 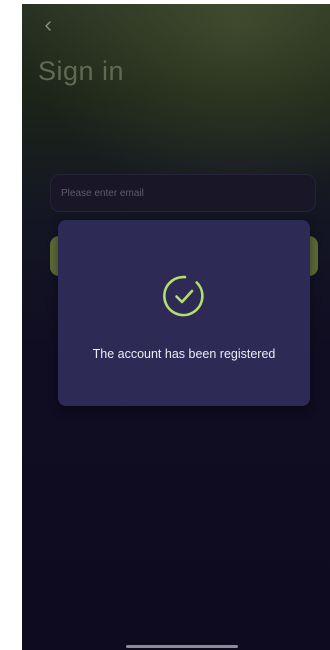 I want to click on page-title: Sign in, so click(x=81, y=71).